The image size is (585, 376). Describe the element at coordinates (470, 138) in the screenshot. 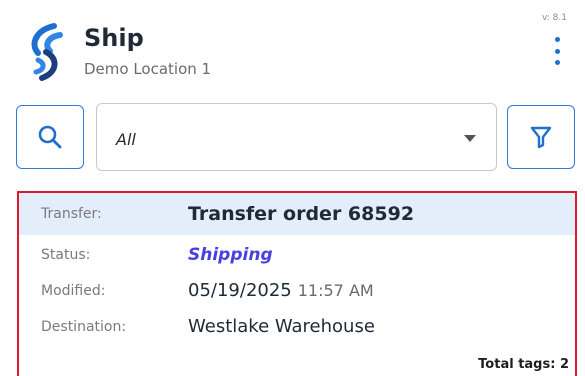

I see `chevron-down-icon` at that location.